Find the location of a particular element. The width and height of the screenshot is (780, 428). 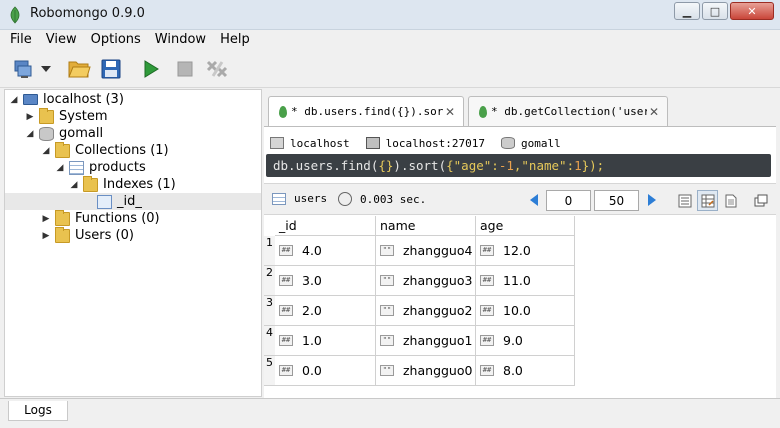

previous-page-icon is located at coordinates (534, 200).